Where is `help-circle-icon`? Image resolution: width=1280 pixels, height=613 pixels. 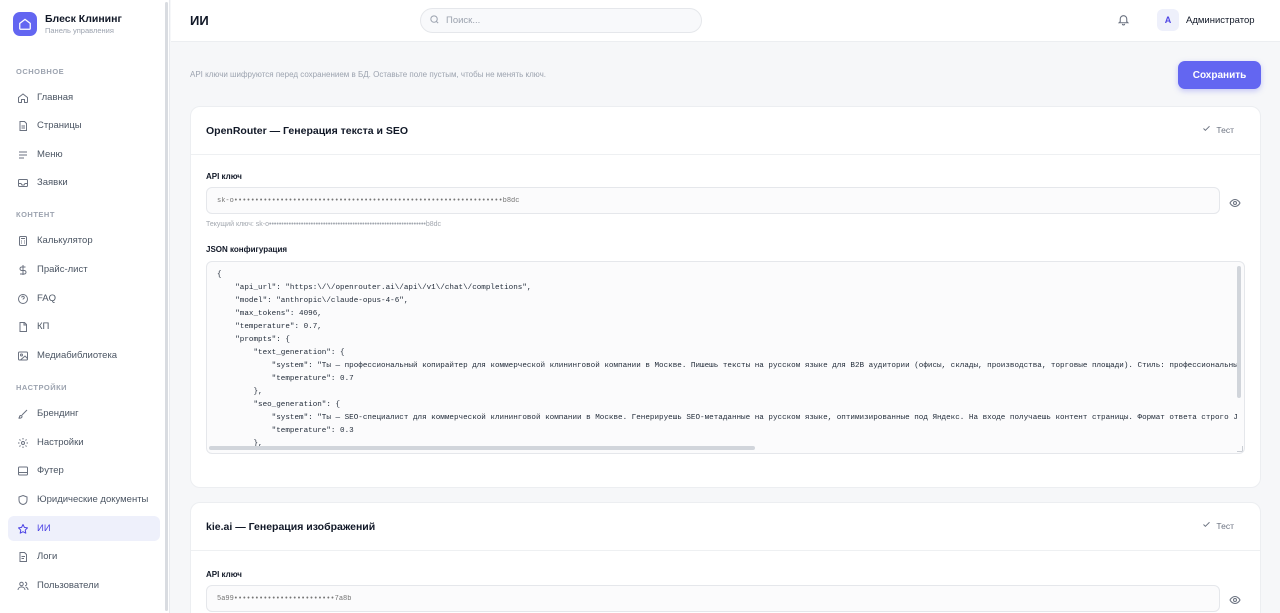
help-circle-icon is located at coordinates (23, 299).